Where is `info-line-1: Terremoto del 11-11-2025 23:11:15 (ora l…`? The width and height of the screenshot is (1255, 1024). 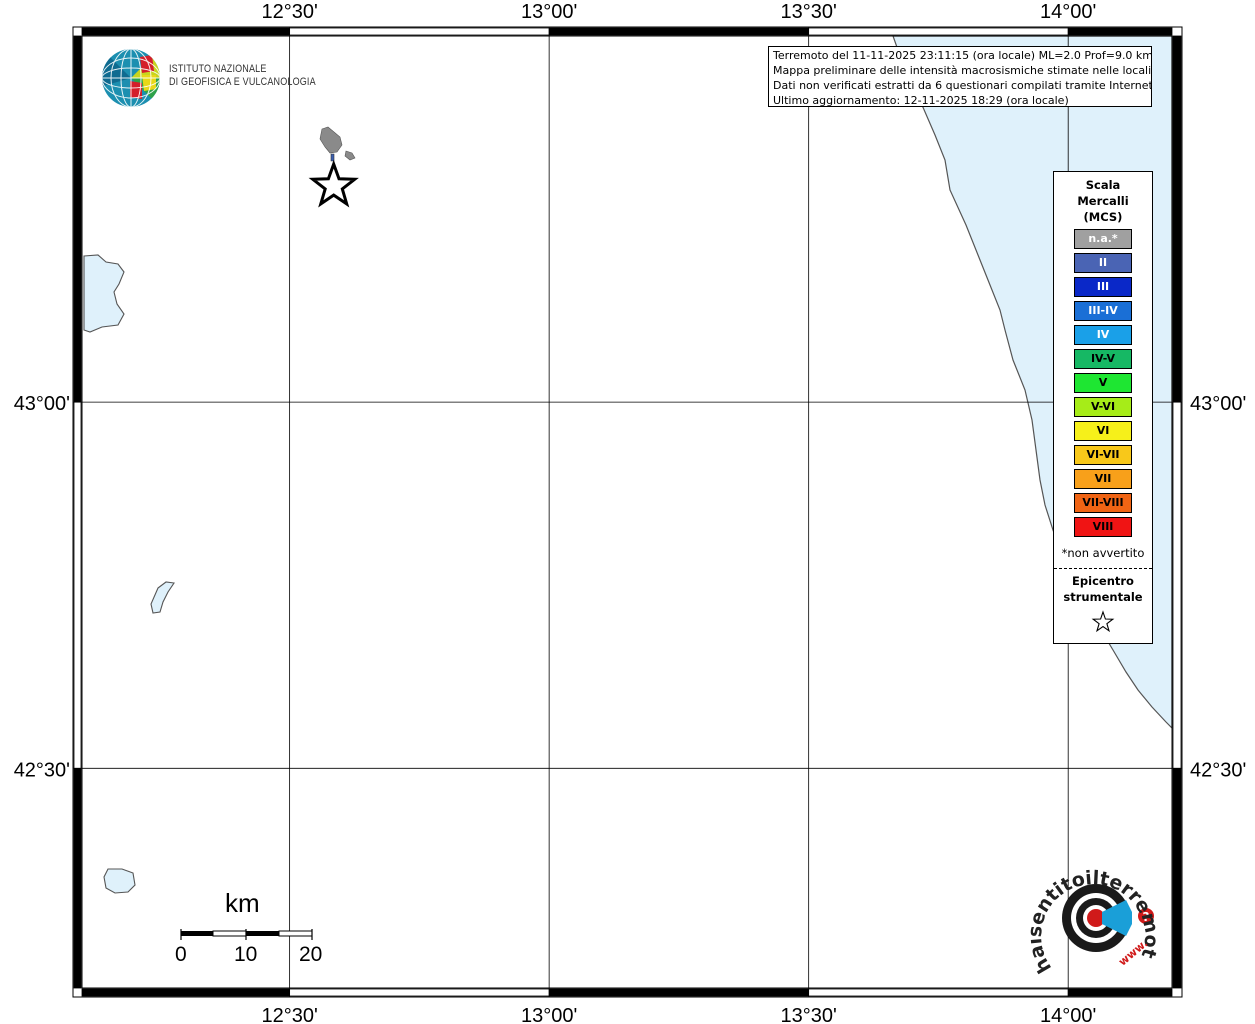 info-line-1: Terremoto del 11-11-2025 23:11:15 (ora l… is located at coordinates (962, 55).